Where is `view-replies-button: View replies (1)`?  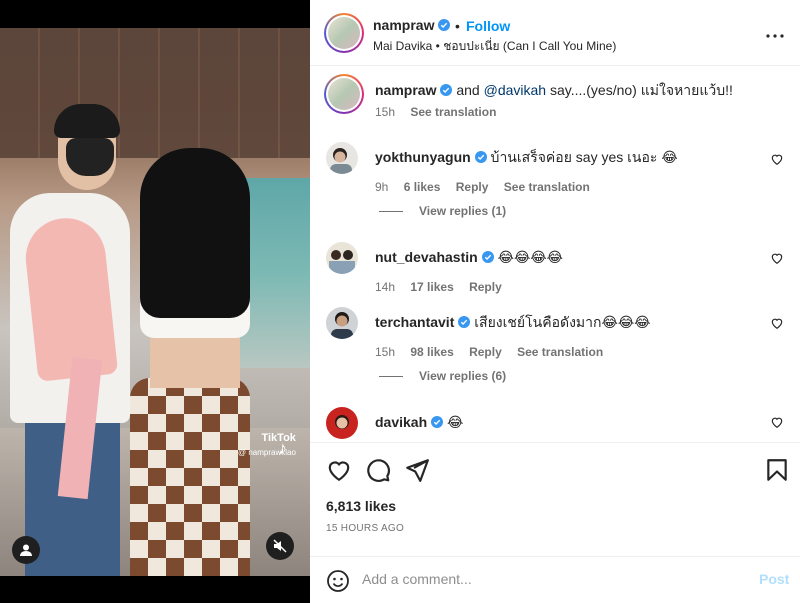 view-replies-button: View replies (1) is located at coordinates (442, 211).